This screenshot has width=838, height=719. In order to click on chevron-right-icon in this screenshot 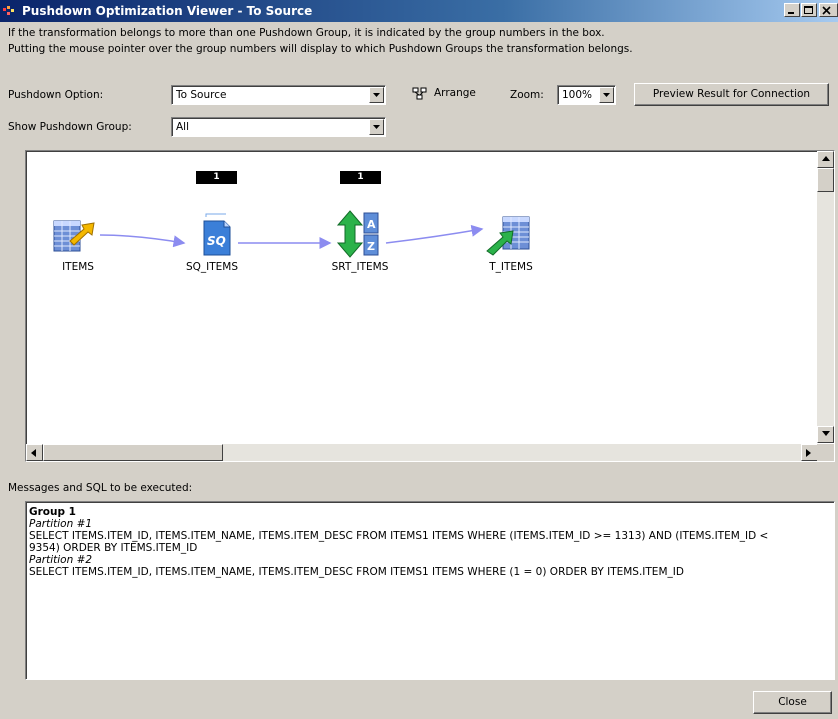, I will do `click(808, 453)`.